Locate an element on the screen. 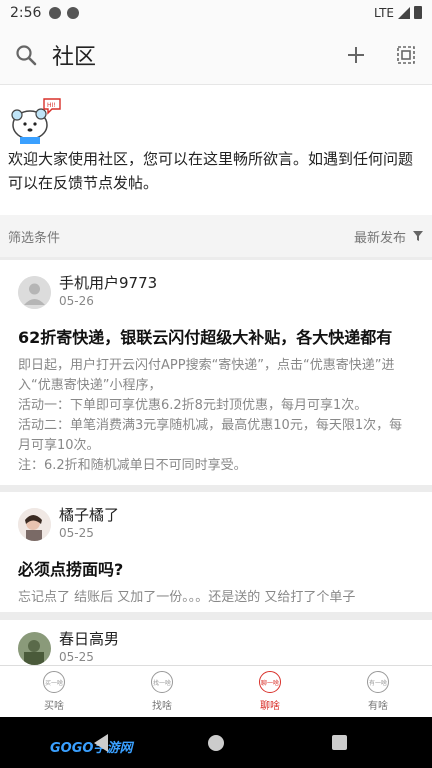  filter-icon is located at coordinates (418, 236).